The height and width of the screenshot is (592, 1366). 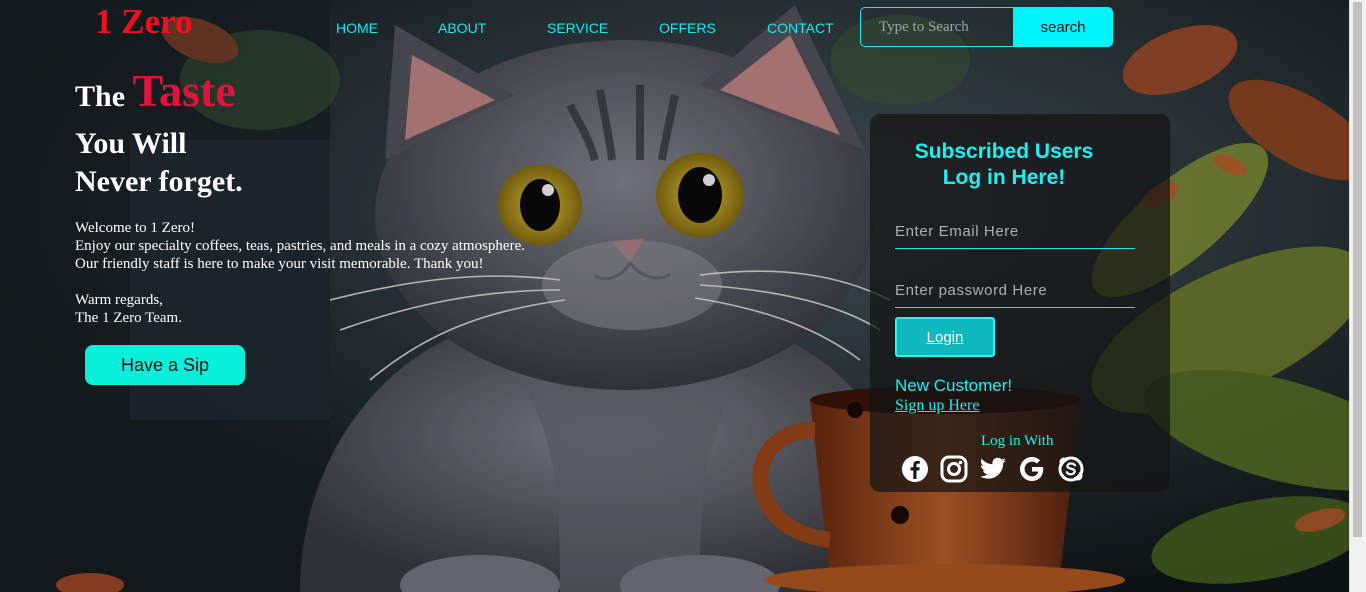 What do you see at coordinates (144, 22) in the screenshot?
I see `site-logo: 1 Zero` at bounding box center [144, 22].